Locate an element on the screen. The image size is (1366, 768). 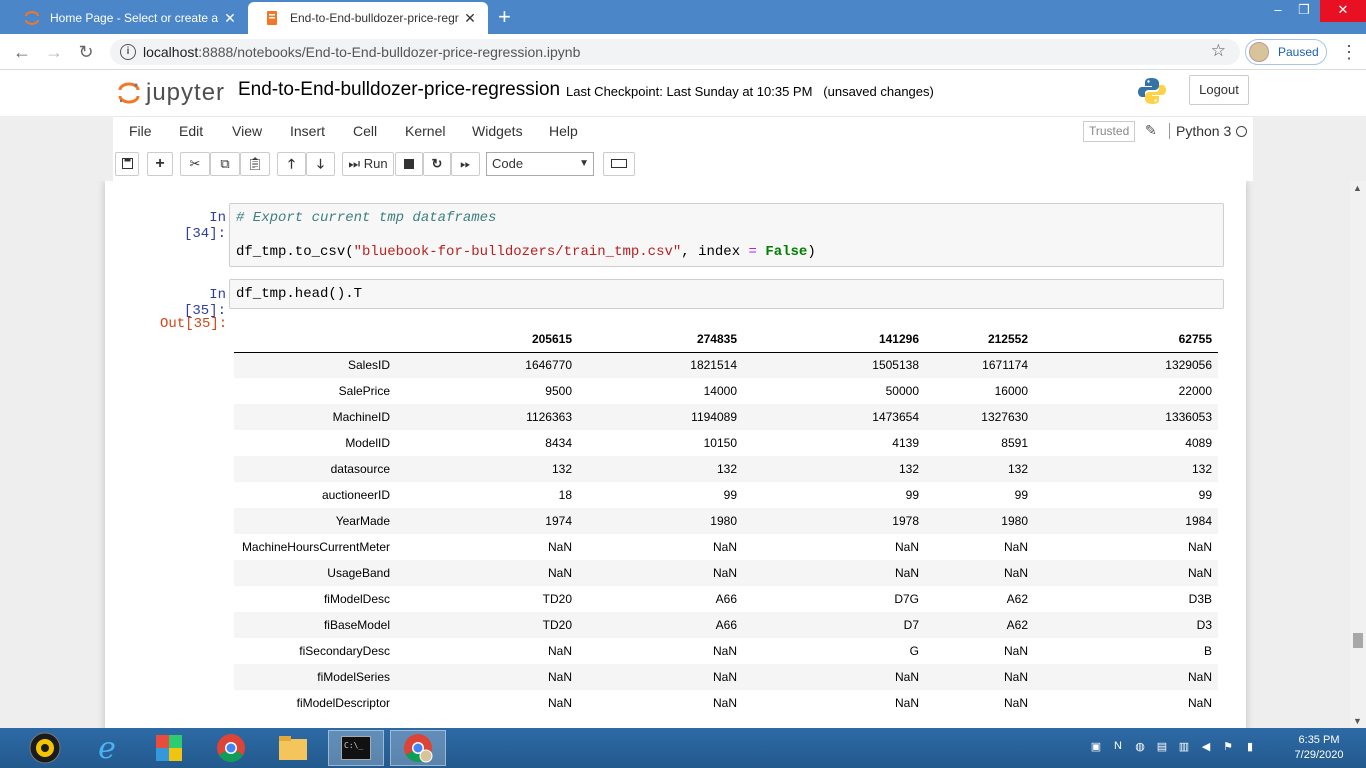
restore-icon: ❐ is located at coordinates (1304, 11).